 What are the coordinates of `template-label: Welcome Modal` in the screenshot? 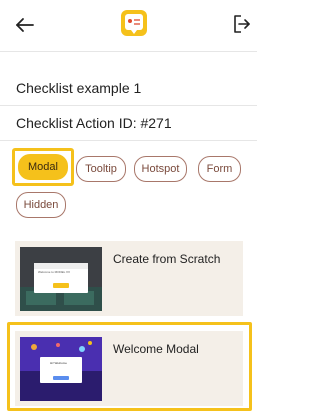 It's located at (156, 349).